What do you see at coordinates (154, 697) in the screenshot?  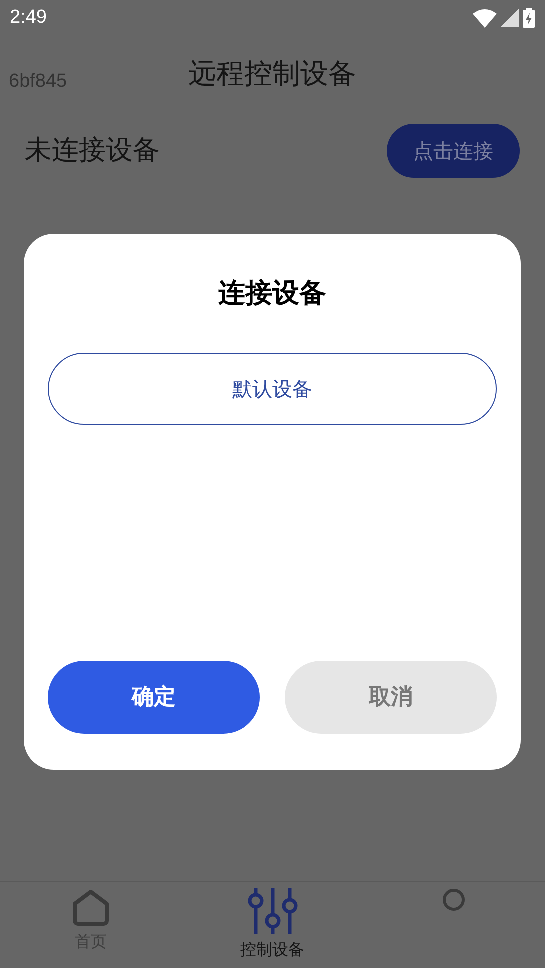 I see `confirm-button: 确定` at bounding box center [154, 697].